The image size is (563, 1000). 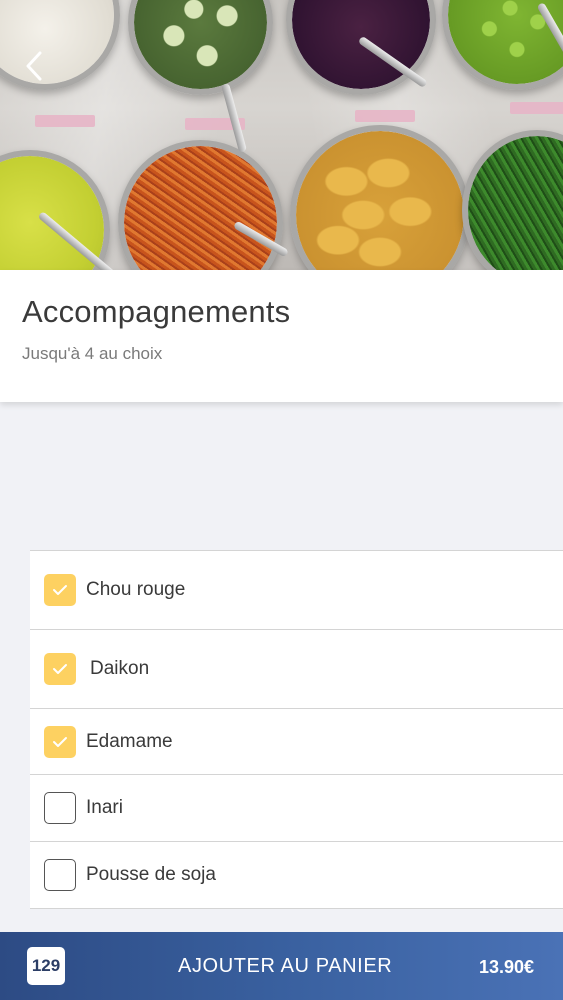 What do you see at coordinates (104, 807) in the screenshot?
I see `option-label: Inari` at bounding box center [104, 807].